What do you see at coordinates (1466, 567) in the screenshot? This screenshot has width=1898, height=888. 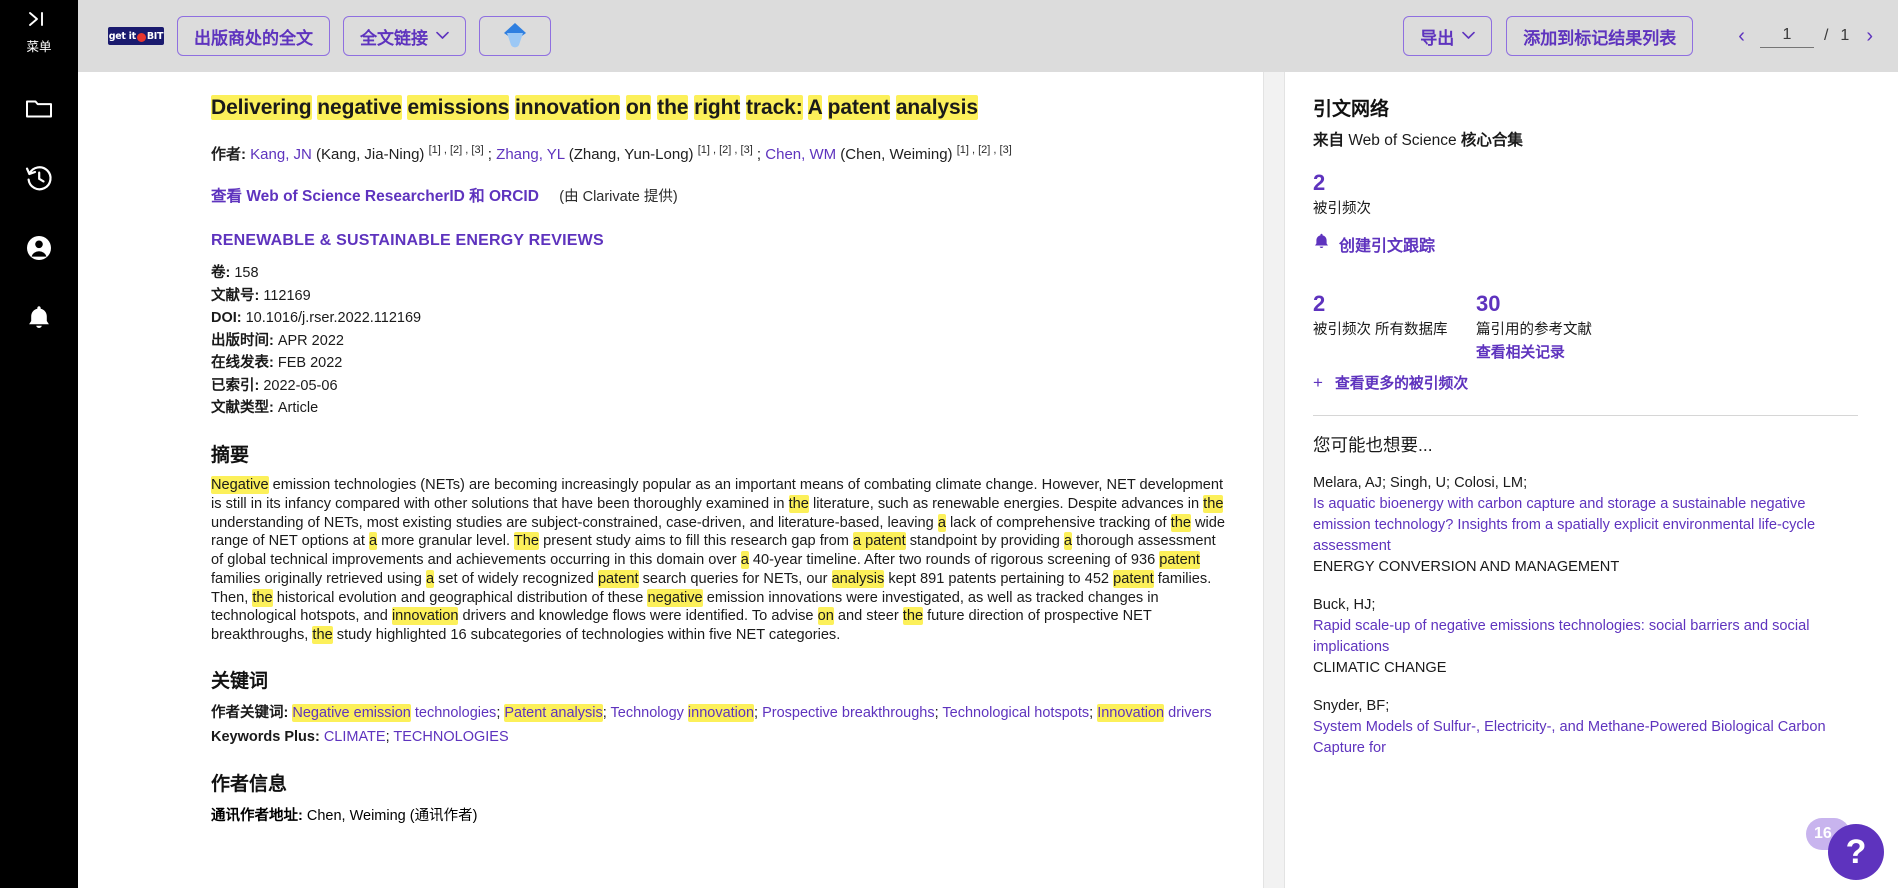 I see `recommendation-source: ENERGY CONVERSION AND MANAGEMENT` at bounding box center [1466, 567].